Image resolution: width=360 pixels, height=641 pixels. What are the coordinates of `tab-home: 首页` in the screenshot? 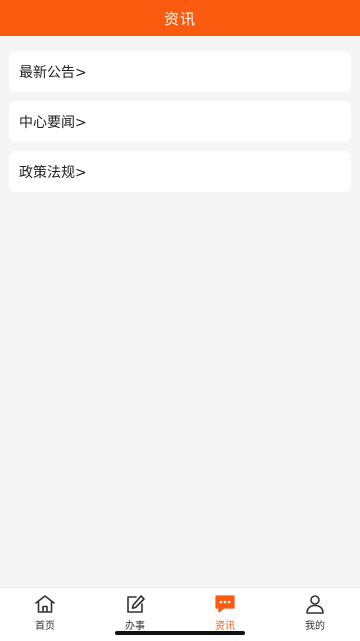 It's located at (45, 614).